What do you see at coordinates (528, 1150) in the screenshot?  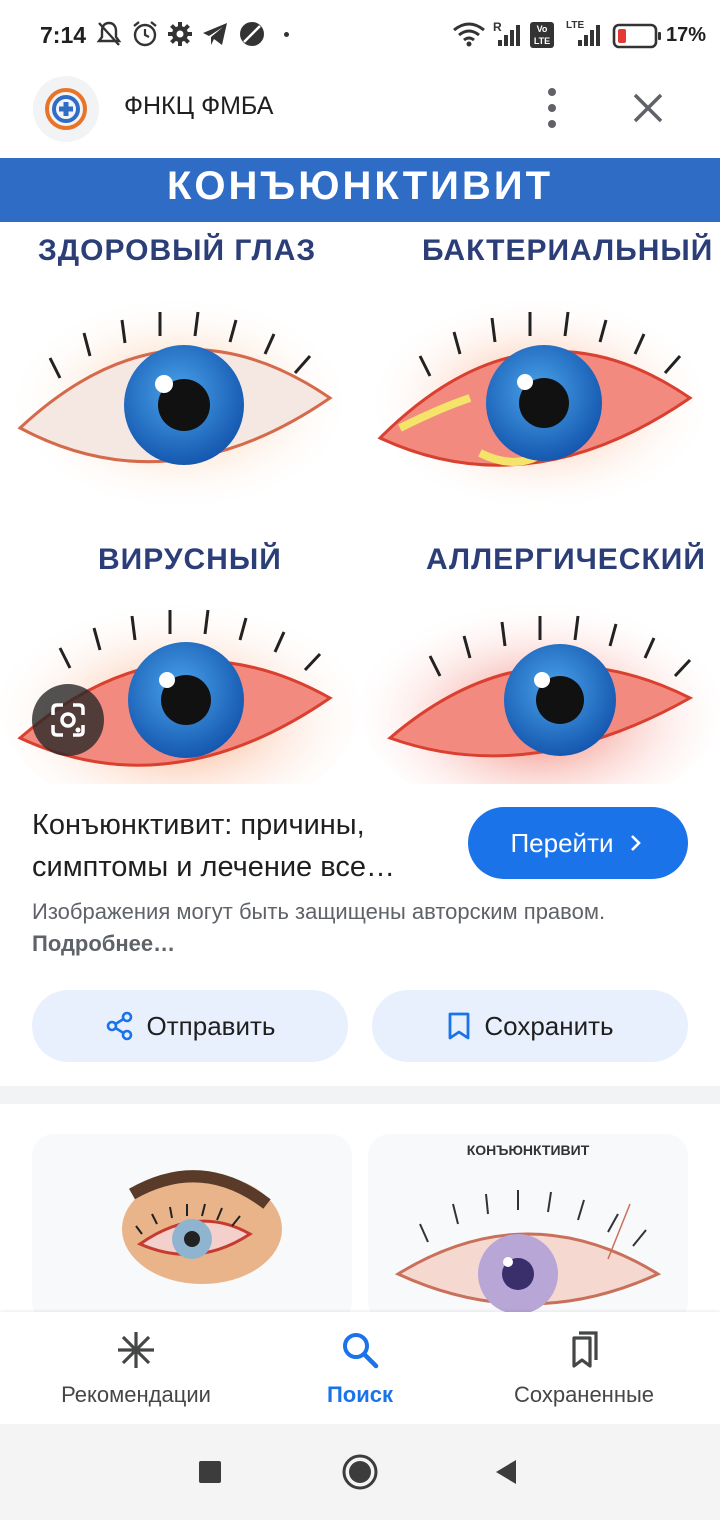 I see `related-image-caption: КОНЪЮНКТИВИТ` at bounding box center [528, 1150].